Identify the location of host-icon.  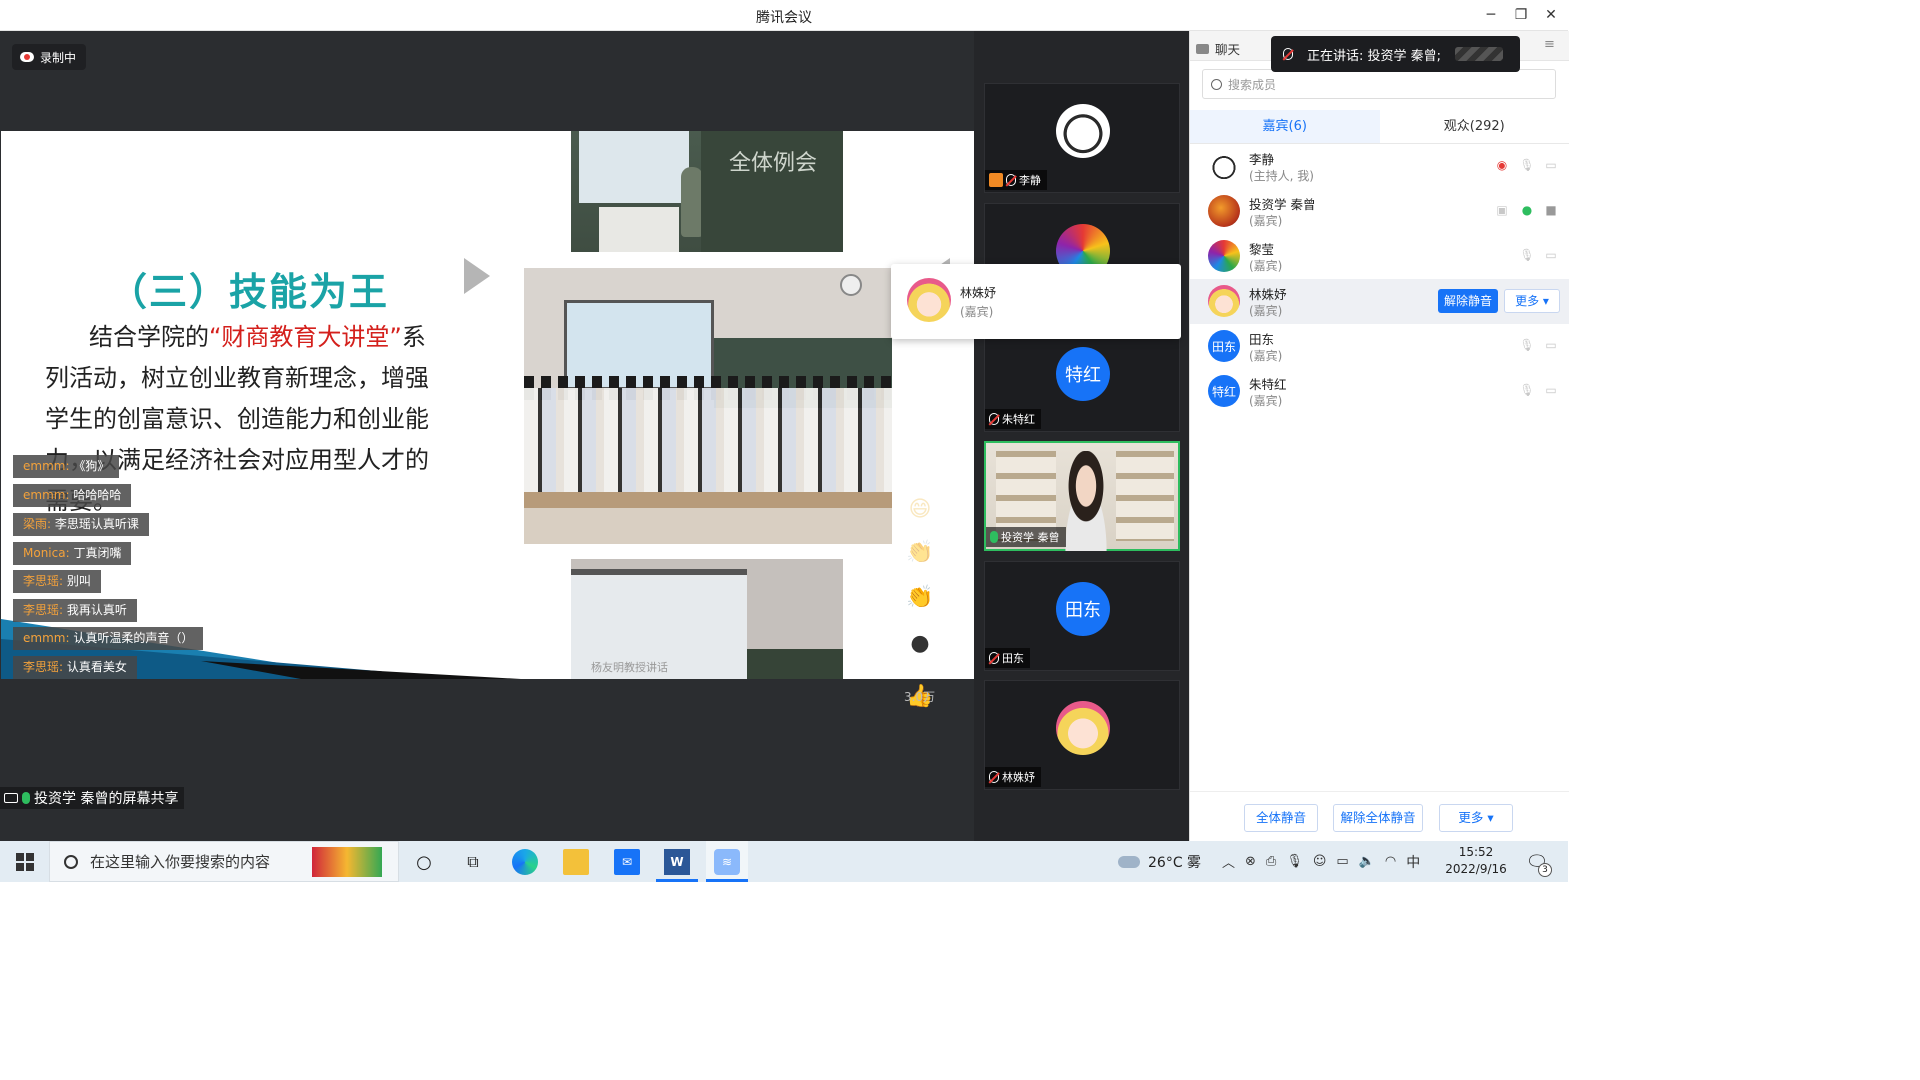
(996, 180).